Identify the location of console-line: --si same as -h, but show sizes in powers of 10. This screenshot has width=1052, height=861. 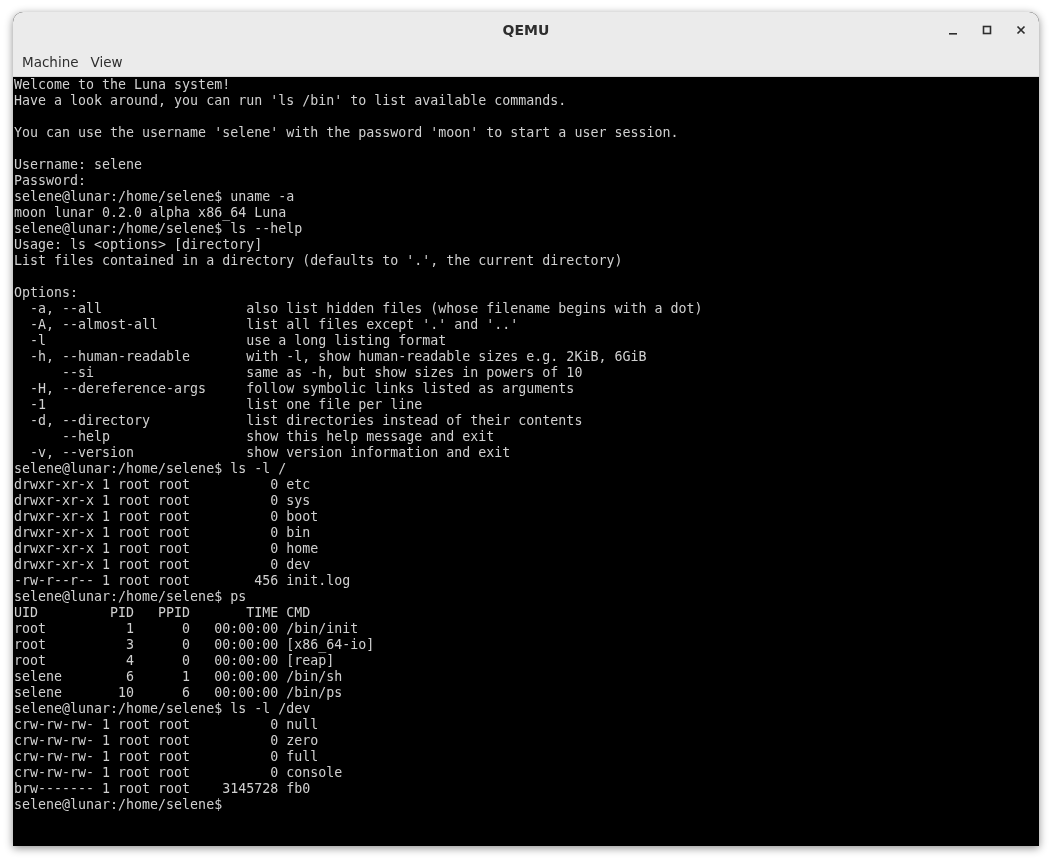
(322, 373).